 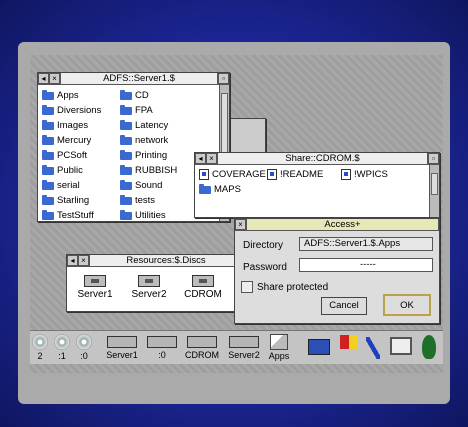 What do you see at coordinates (165, 125) in the screenshot?
I see `list-item: Latency` at bounding box center [165, 125].